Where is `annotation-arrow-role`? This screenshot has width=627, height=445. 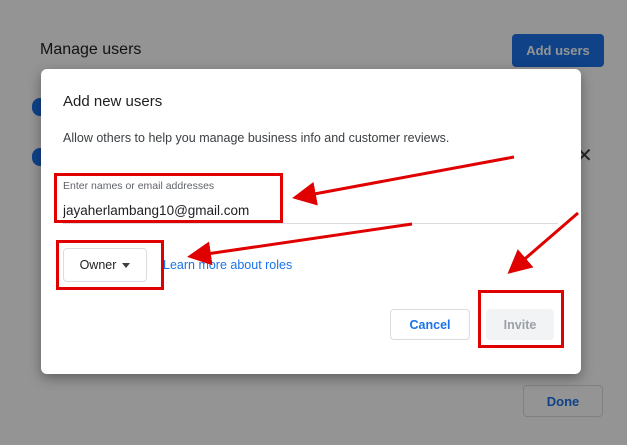 annotation-arrow-role is located at coordinates (300, 244).